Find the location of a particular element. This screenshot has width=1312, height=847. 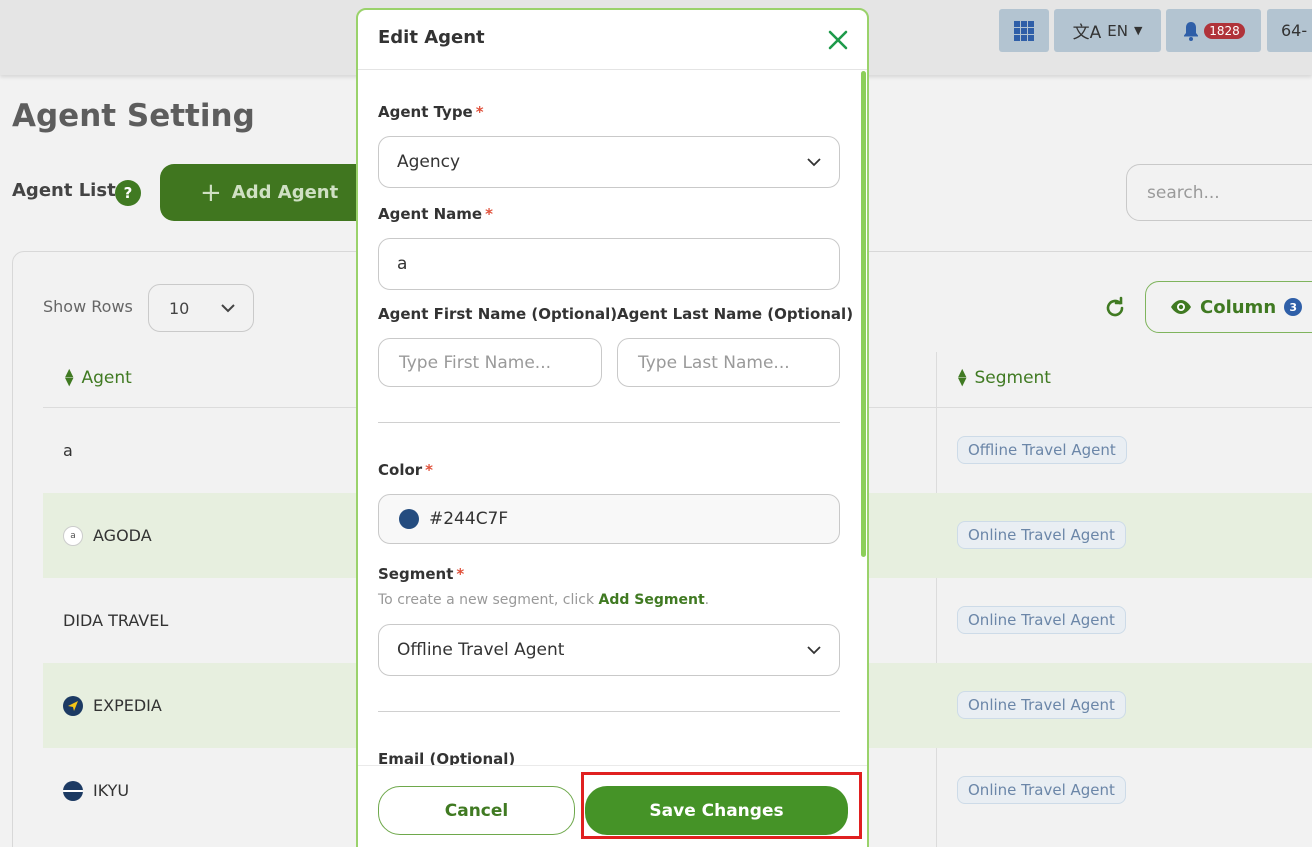

agent-name-label: Agent Name * is located at coordinates (435, 214).